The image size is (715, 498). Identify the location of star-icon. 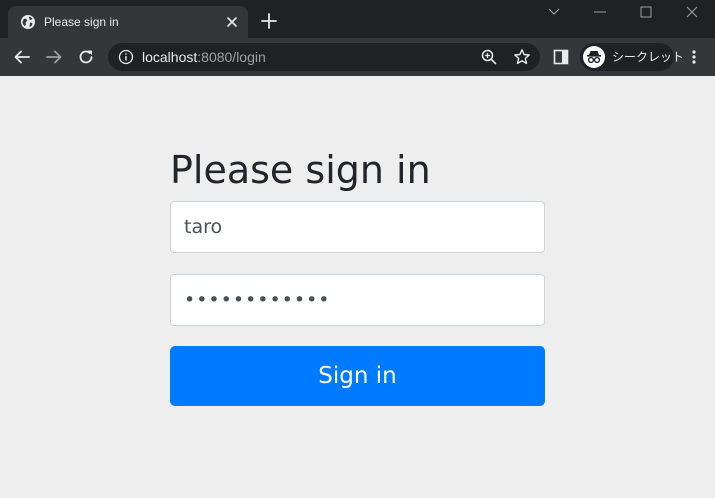
(522, 57).